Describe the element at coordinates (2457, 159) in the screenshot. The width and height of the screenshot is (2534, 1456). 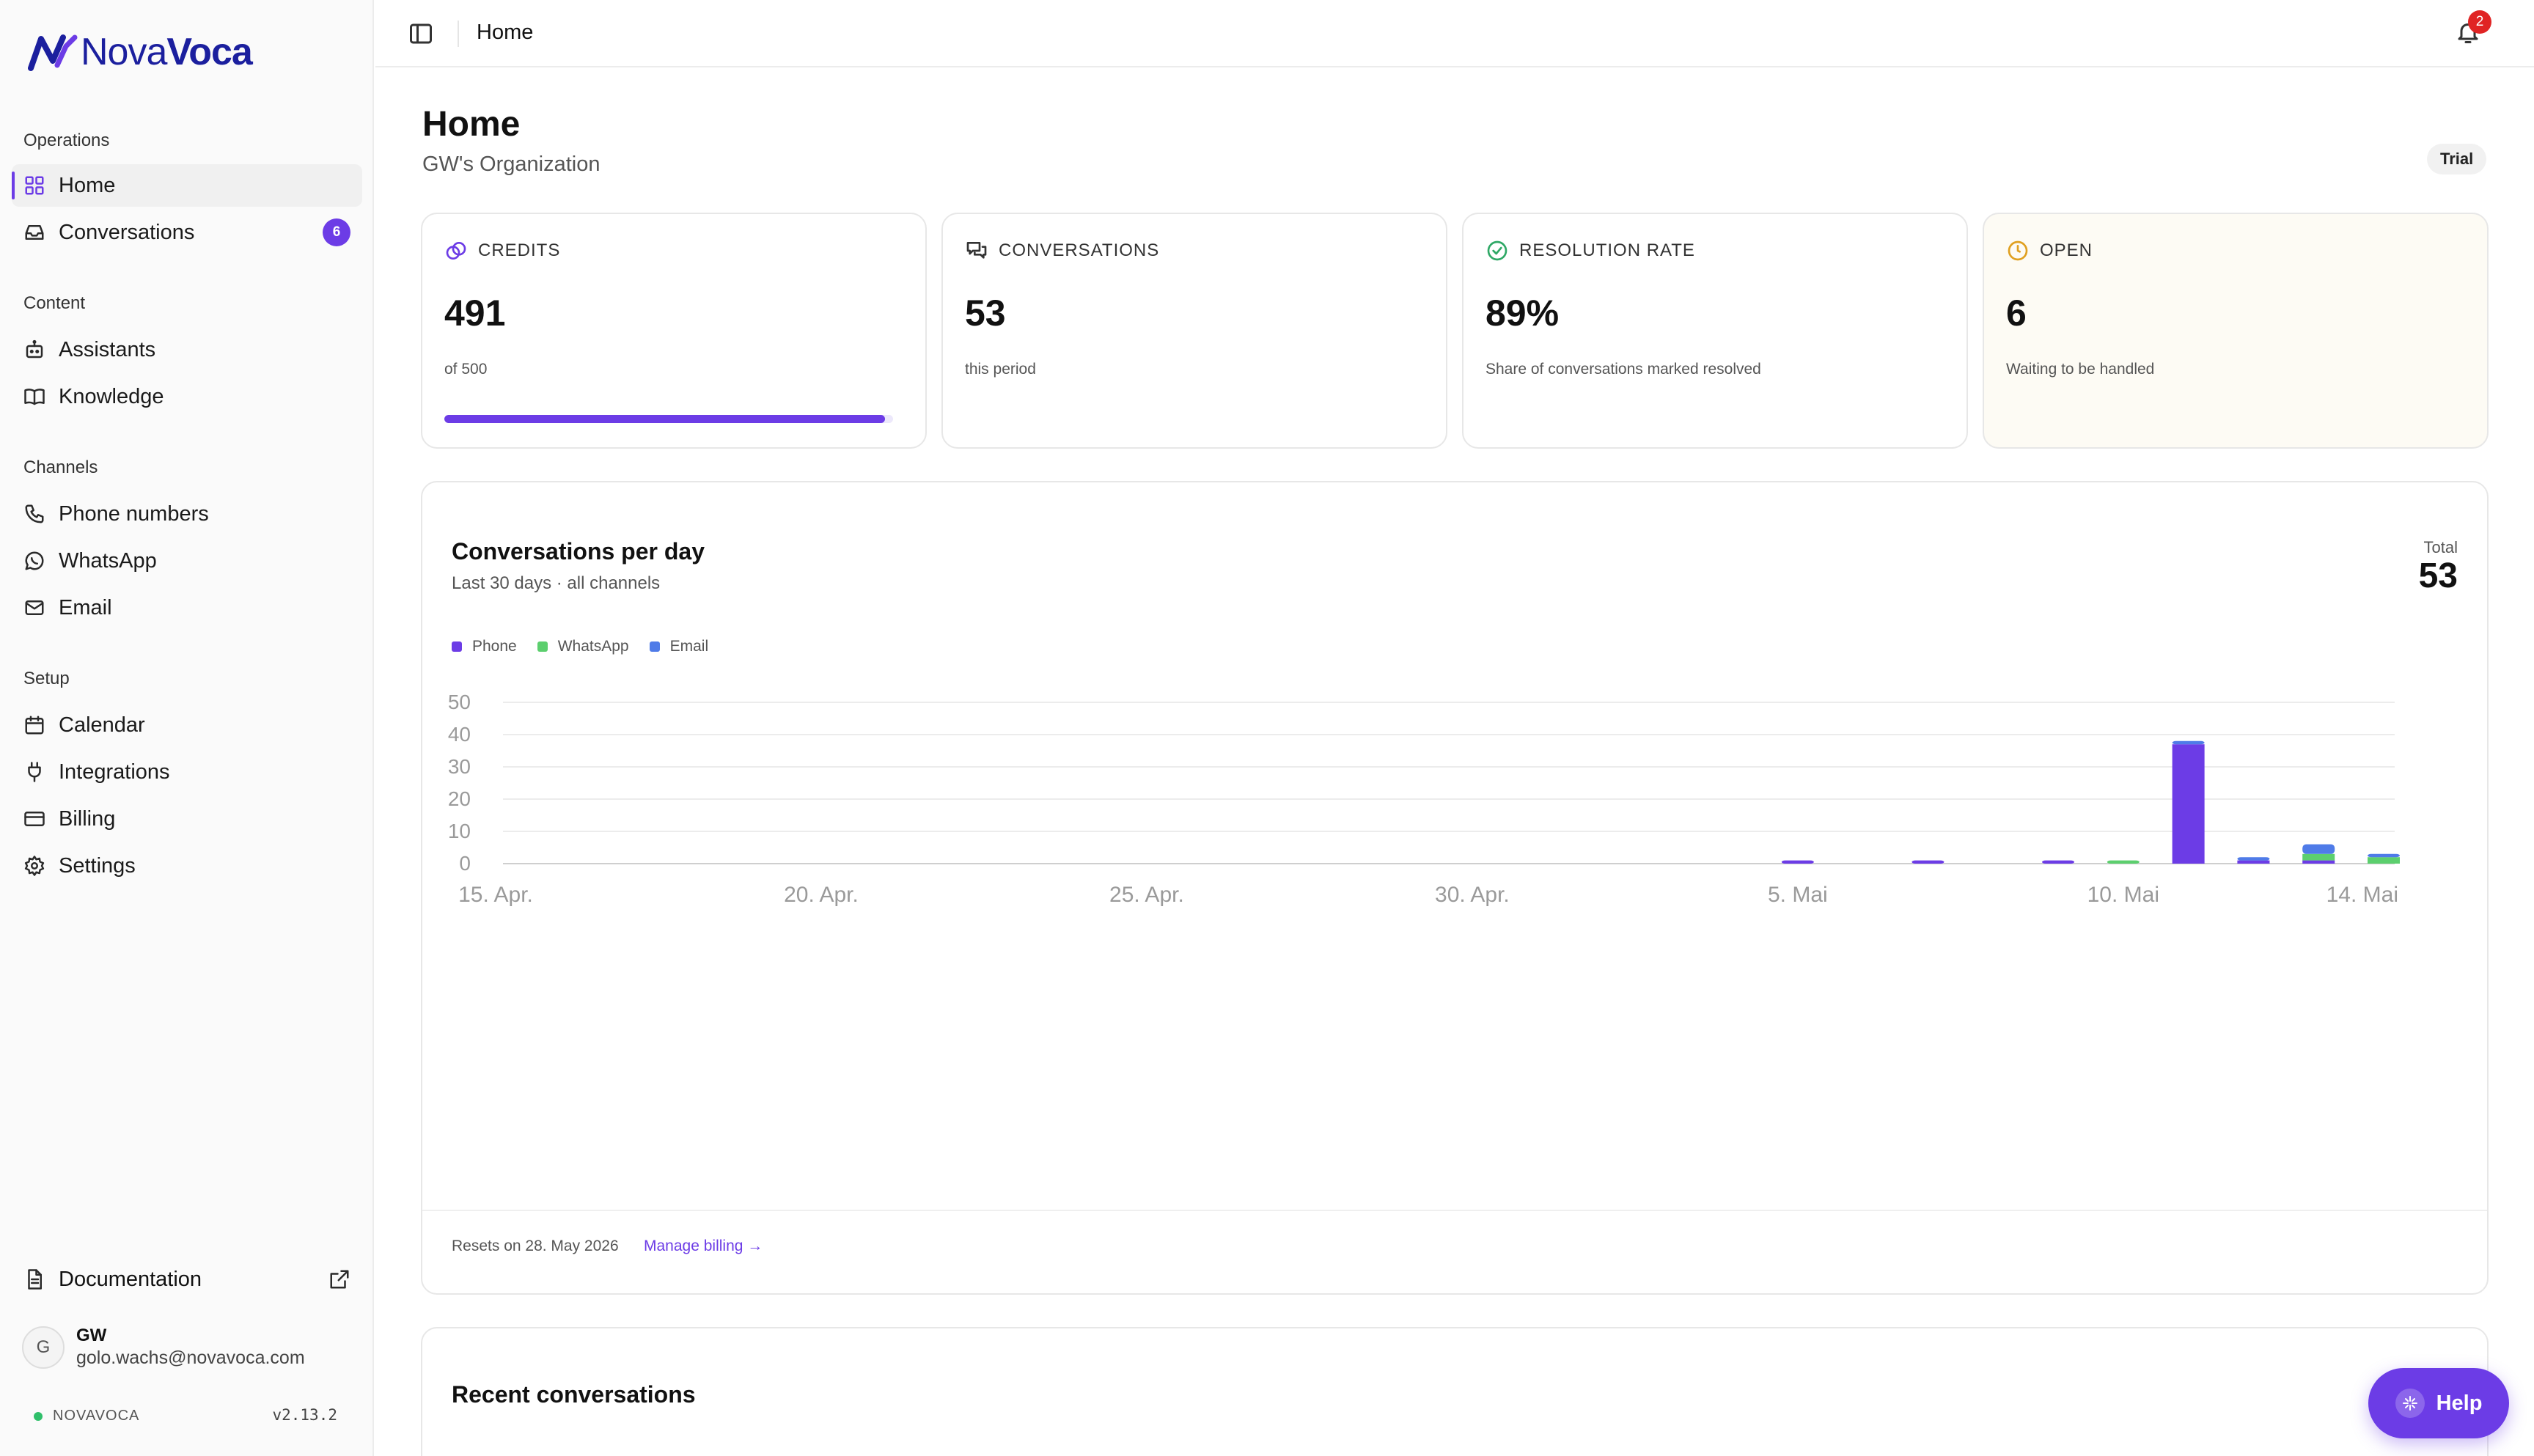
I see `plan-badge: Trial` at that location.